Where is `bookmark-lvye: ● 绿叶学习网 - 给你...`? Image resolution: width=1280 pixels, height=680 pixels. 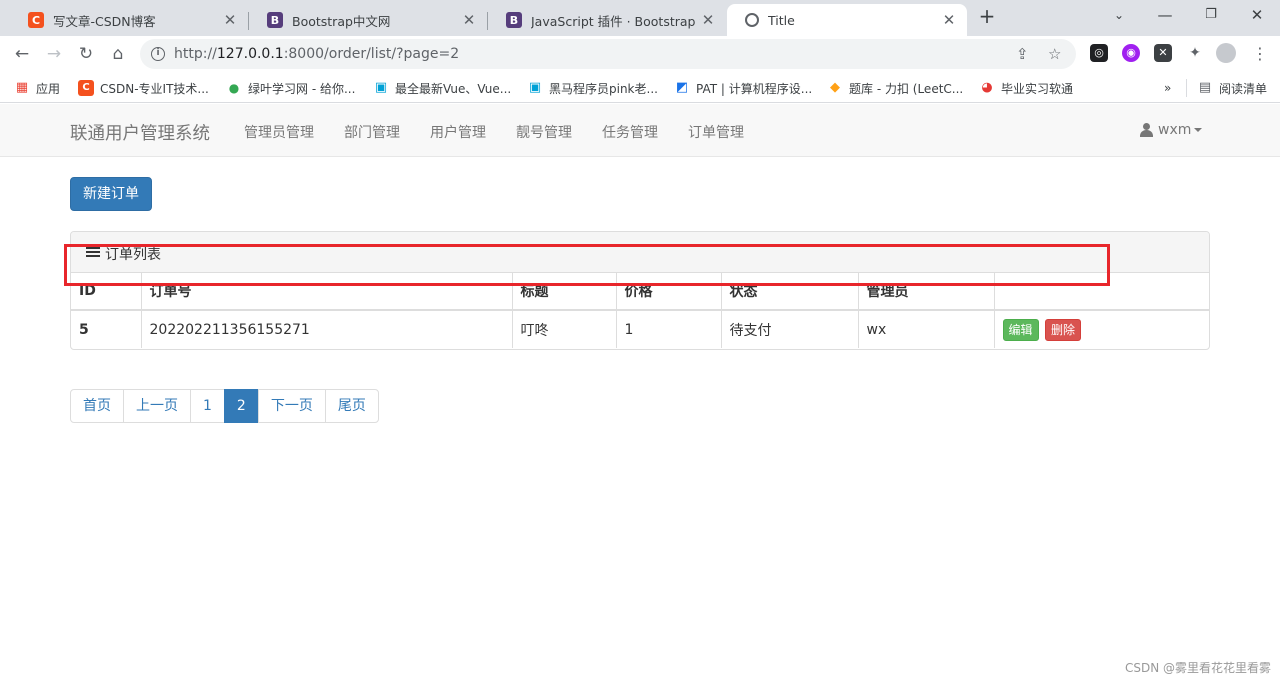
bookmark-lvye: ● 绿叶学习网 - 给你... is located at coordinates (291, 88).